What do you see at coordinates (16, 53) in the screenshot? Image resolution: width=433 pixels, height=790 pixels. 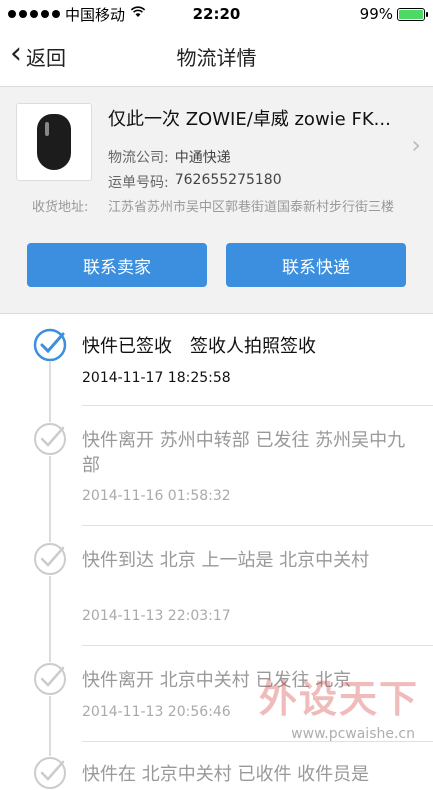 I see `chevron-left-icon: ‹` at bounding box center [16, 53].